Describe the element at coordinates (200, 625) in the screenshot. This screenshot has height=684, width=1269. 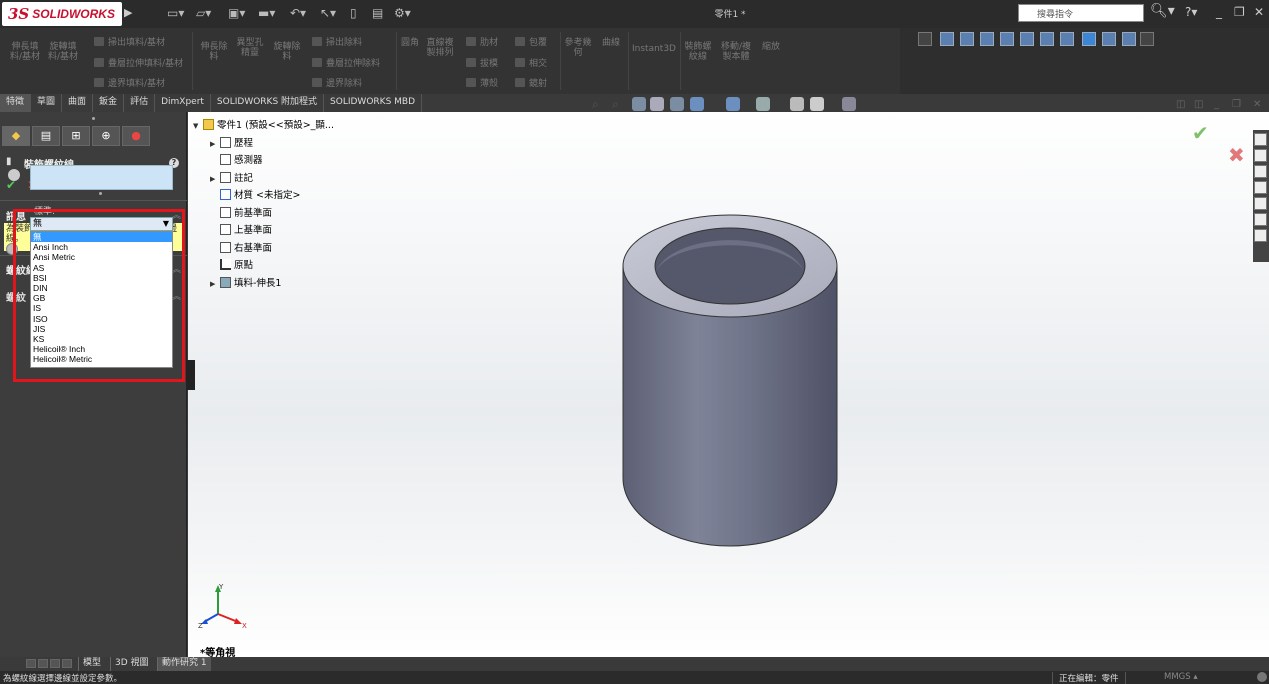
I see `triad-z-label: Z` at that location.